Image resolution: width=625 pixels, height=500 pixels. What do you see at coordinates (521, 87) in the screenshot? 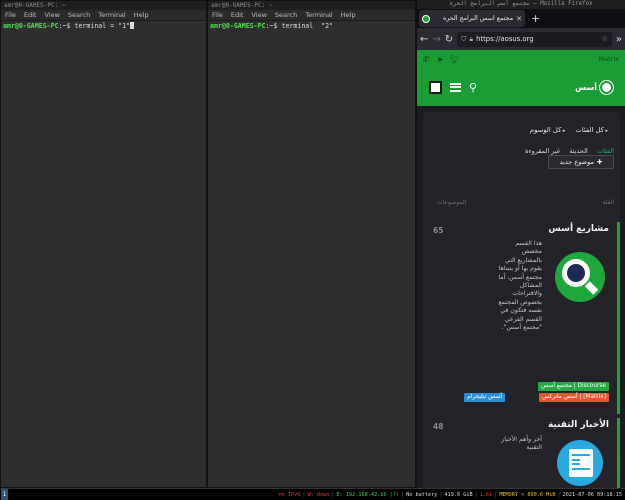
I see `site-header: ⚲ أسس` at bounding box center [521, 87].